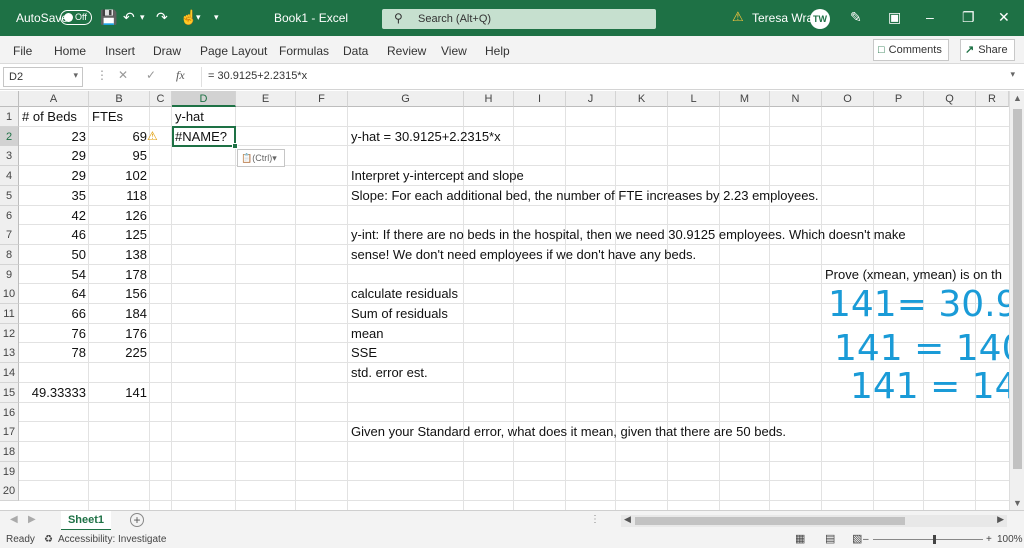  Describe the element at coordinates (70, 51) in the screenshot. I see `menu-home: Home` at that location.